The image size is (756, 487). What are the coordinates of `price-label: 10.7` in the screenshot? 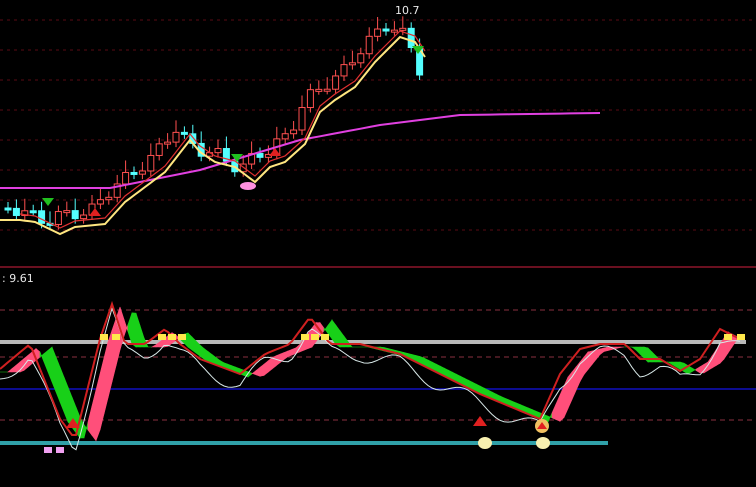 It's located at (407, 10).